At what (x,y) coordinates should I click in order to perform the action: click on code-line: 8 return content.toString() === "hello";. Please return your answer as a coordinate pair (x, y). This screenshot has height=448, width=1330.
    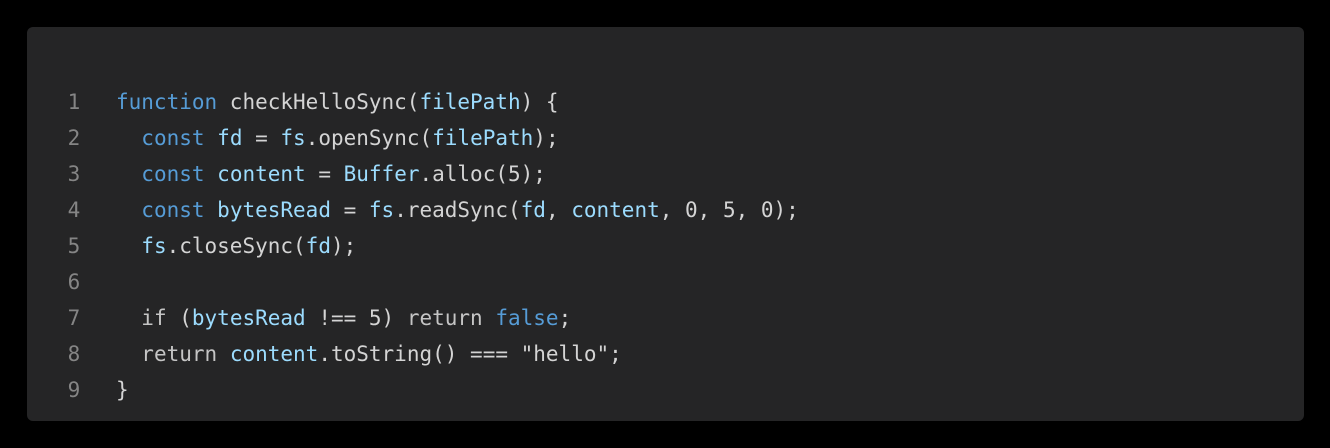
    Looking at the image, I should click on (665, 354).